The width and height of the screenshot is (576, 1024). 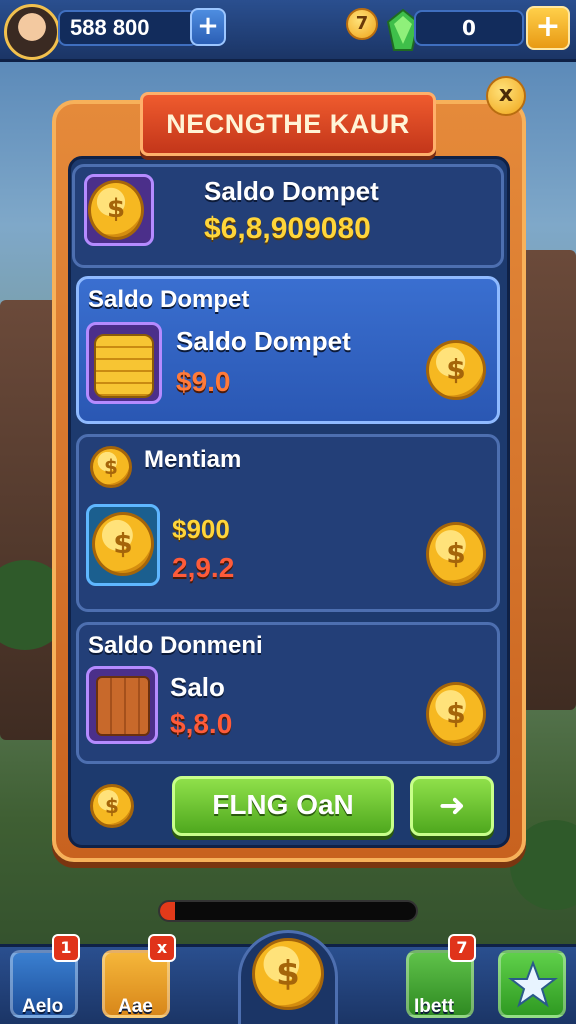 What do you see at coordinates (283, 806) in the screenshot?
I see `main-action-button: FLNG OaN` at bounding box center [283, 806].